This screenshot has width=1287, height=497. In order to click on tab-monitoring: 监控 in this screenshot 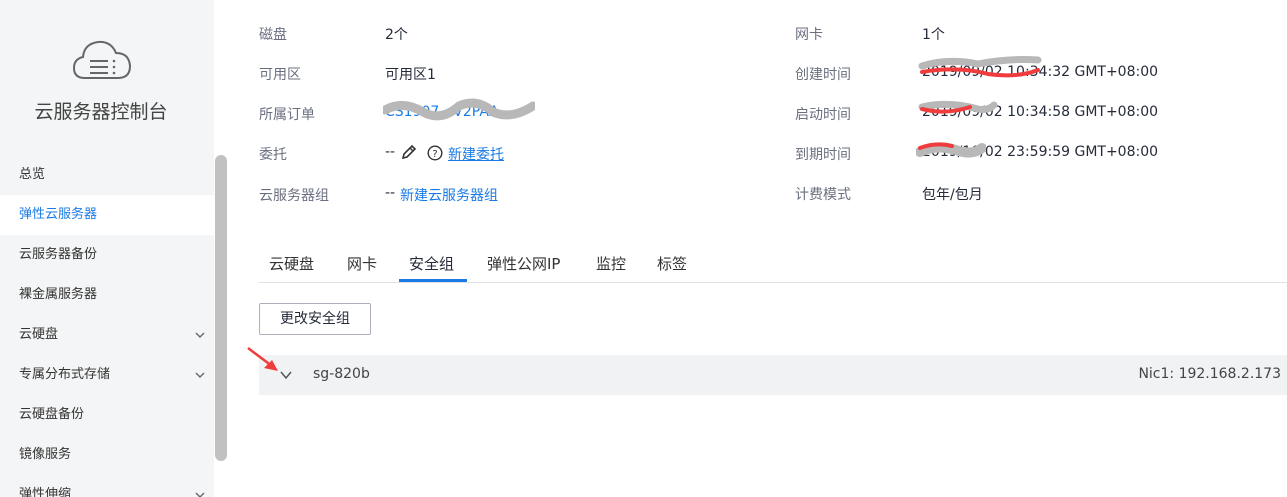, I will do `click(611, 263)`.